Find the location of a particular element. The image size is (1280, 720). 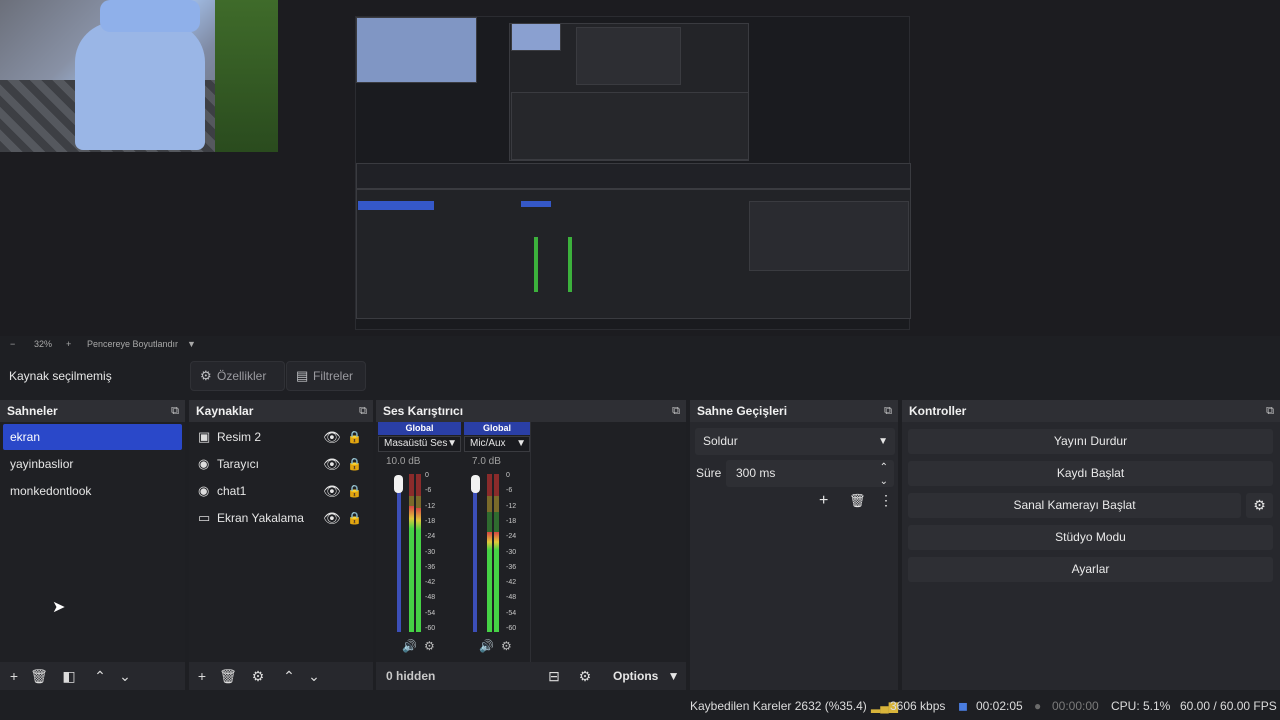

controls-title: Kontroller ⧉ is located at coordinates (1091, 411).